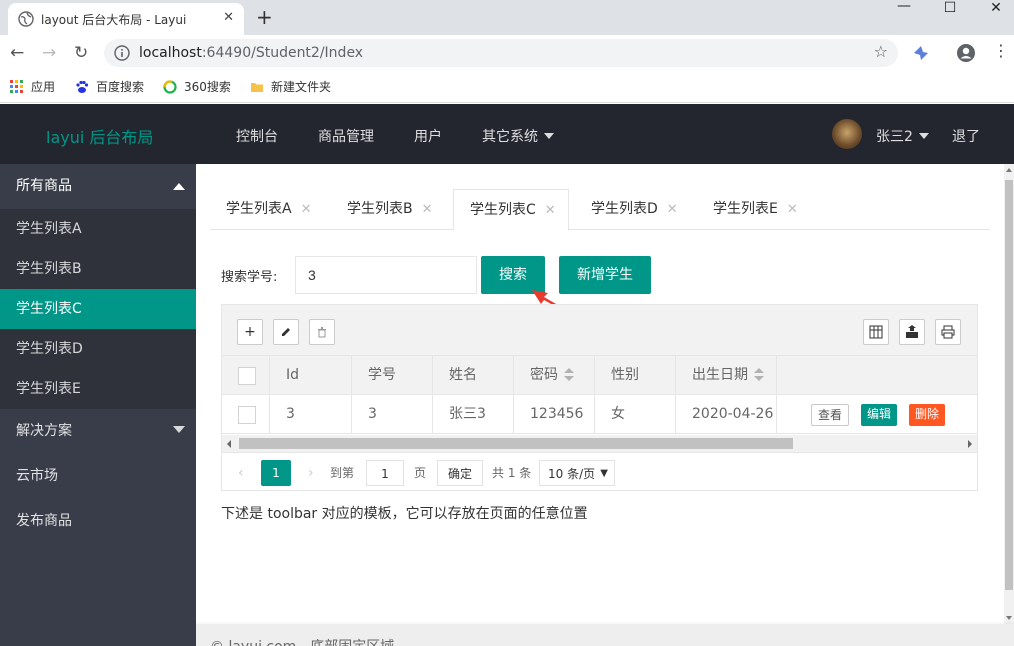 Image resolution: width=1014 pixels, height=646 pixels. I want to click on column-header-id: Id, so click(311, 375).